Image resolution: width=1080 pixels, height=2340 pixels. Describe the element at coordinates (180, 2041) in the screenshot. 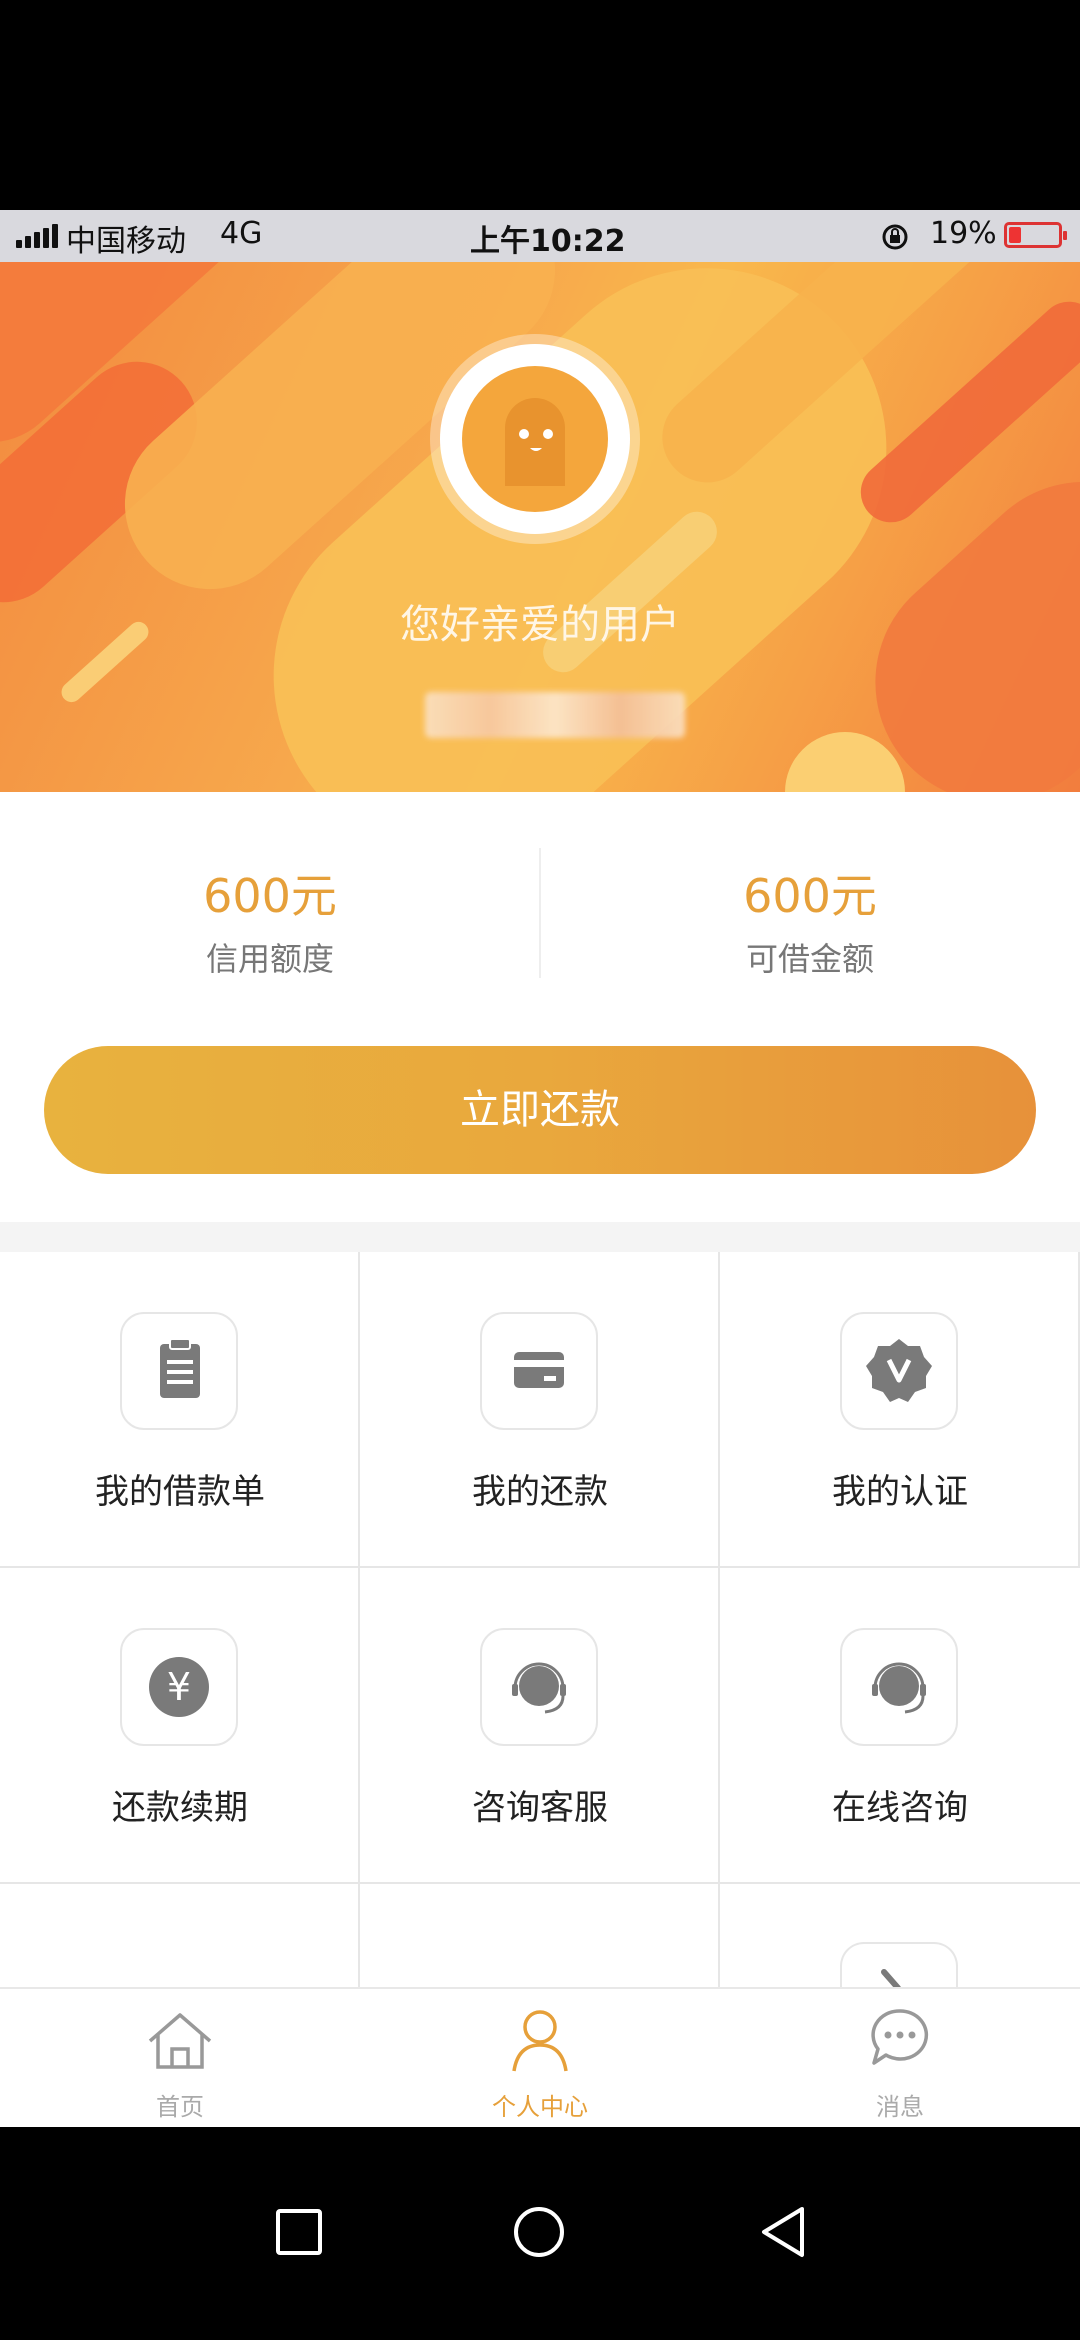

I see `home-icon` at that location.